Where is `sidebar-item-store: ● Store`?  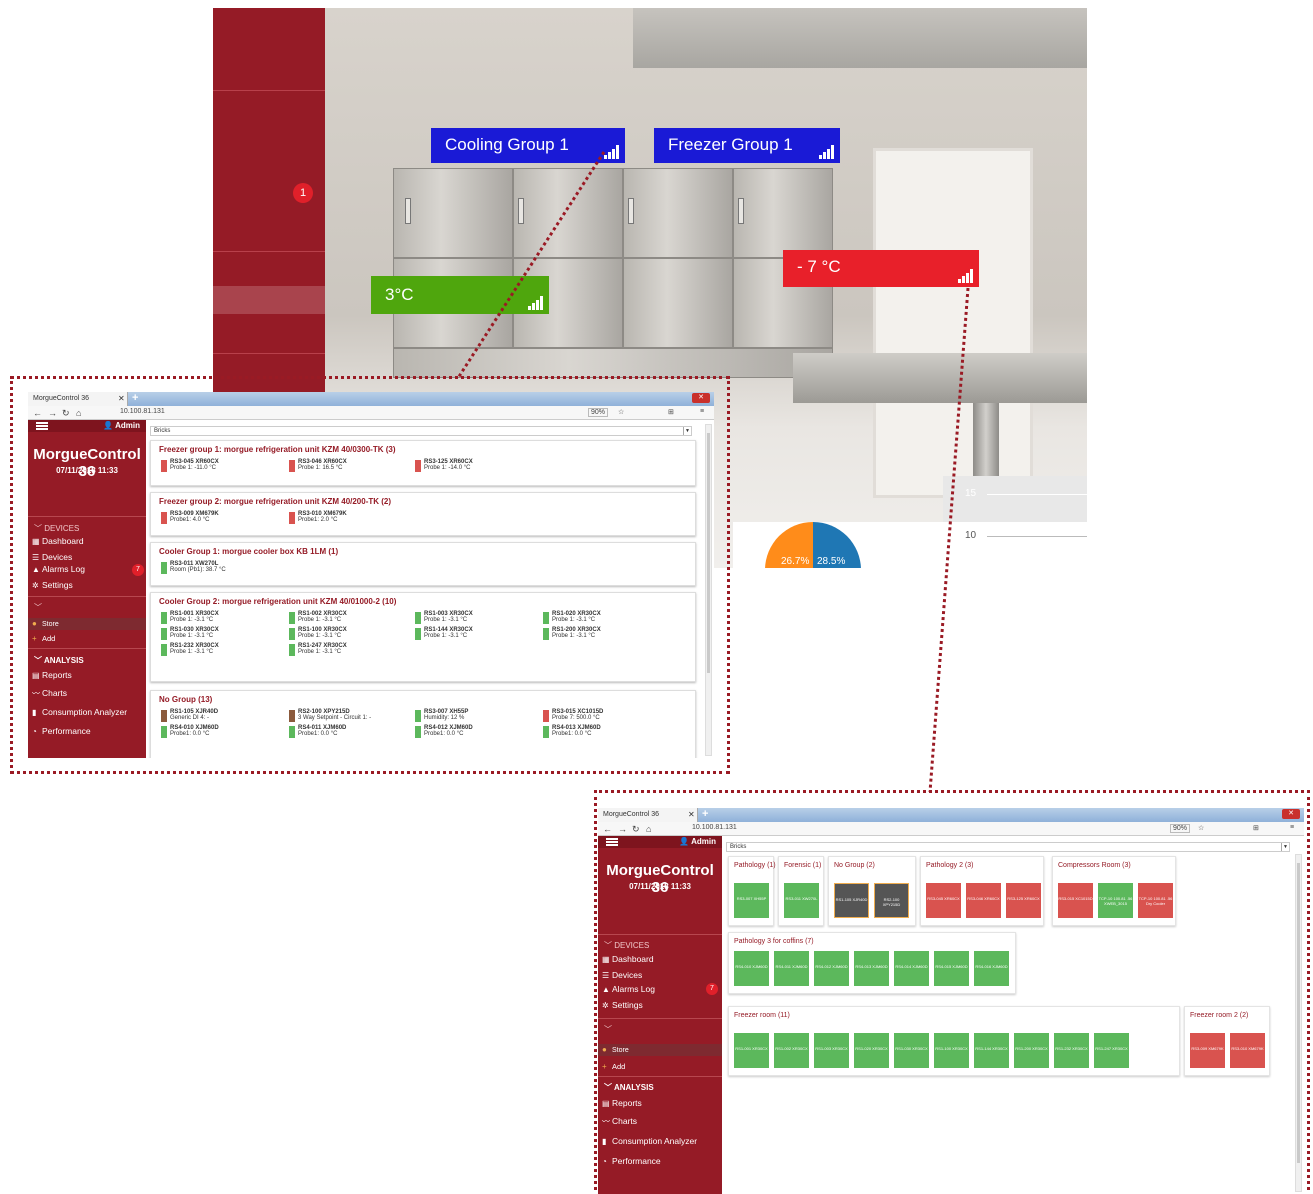
sidebar-item-store: ● Store is located at coordinates (45, 623).